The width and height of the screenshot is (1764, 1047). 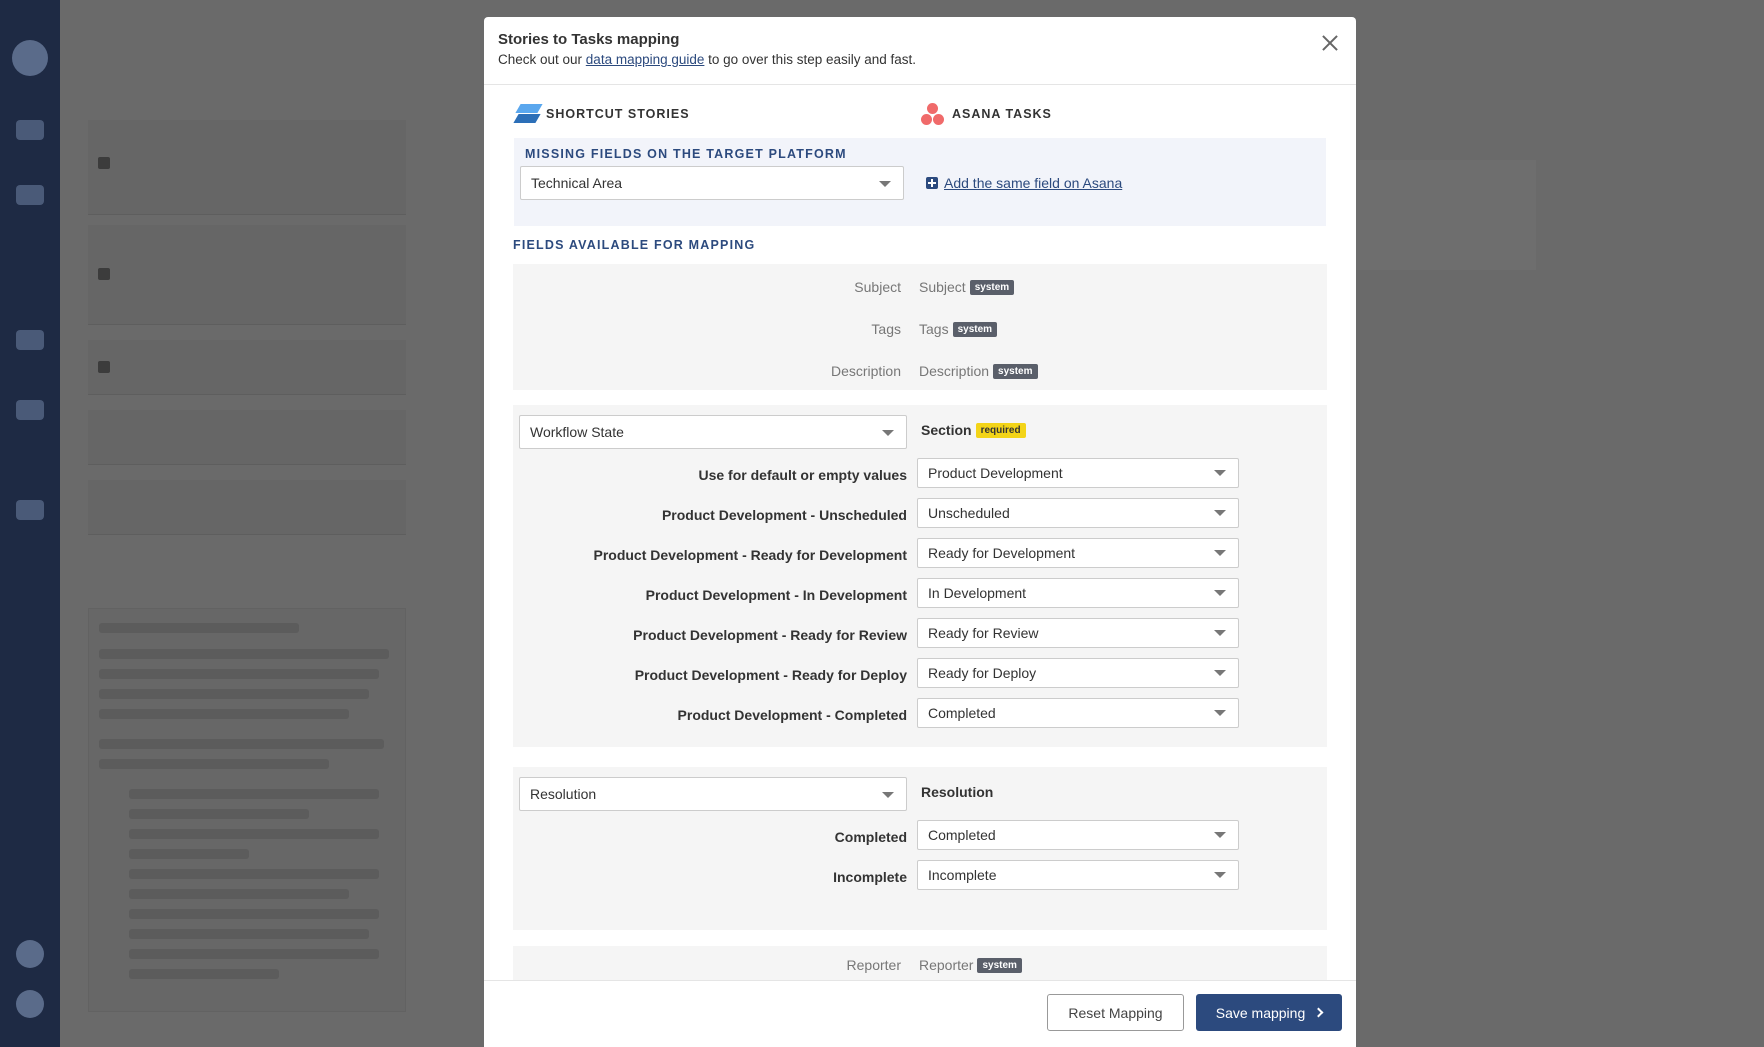 What do you see at coordinates (1078, 875) in the screenshot?
I see `value-select: Incomplete` at bounding box center [1078, 875].